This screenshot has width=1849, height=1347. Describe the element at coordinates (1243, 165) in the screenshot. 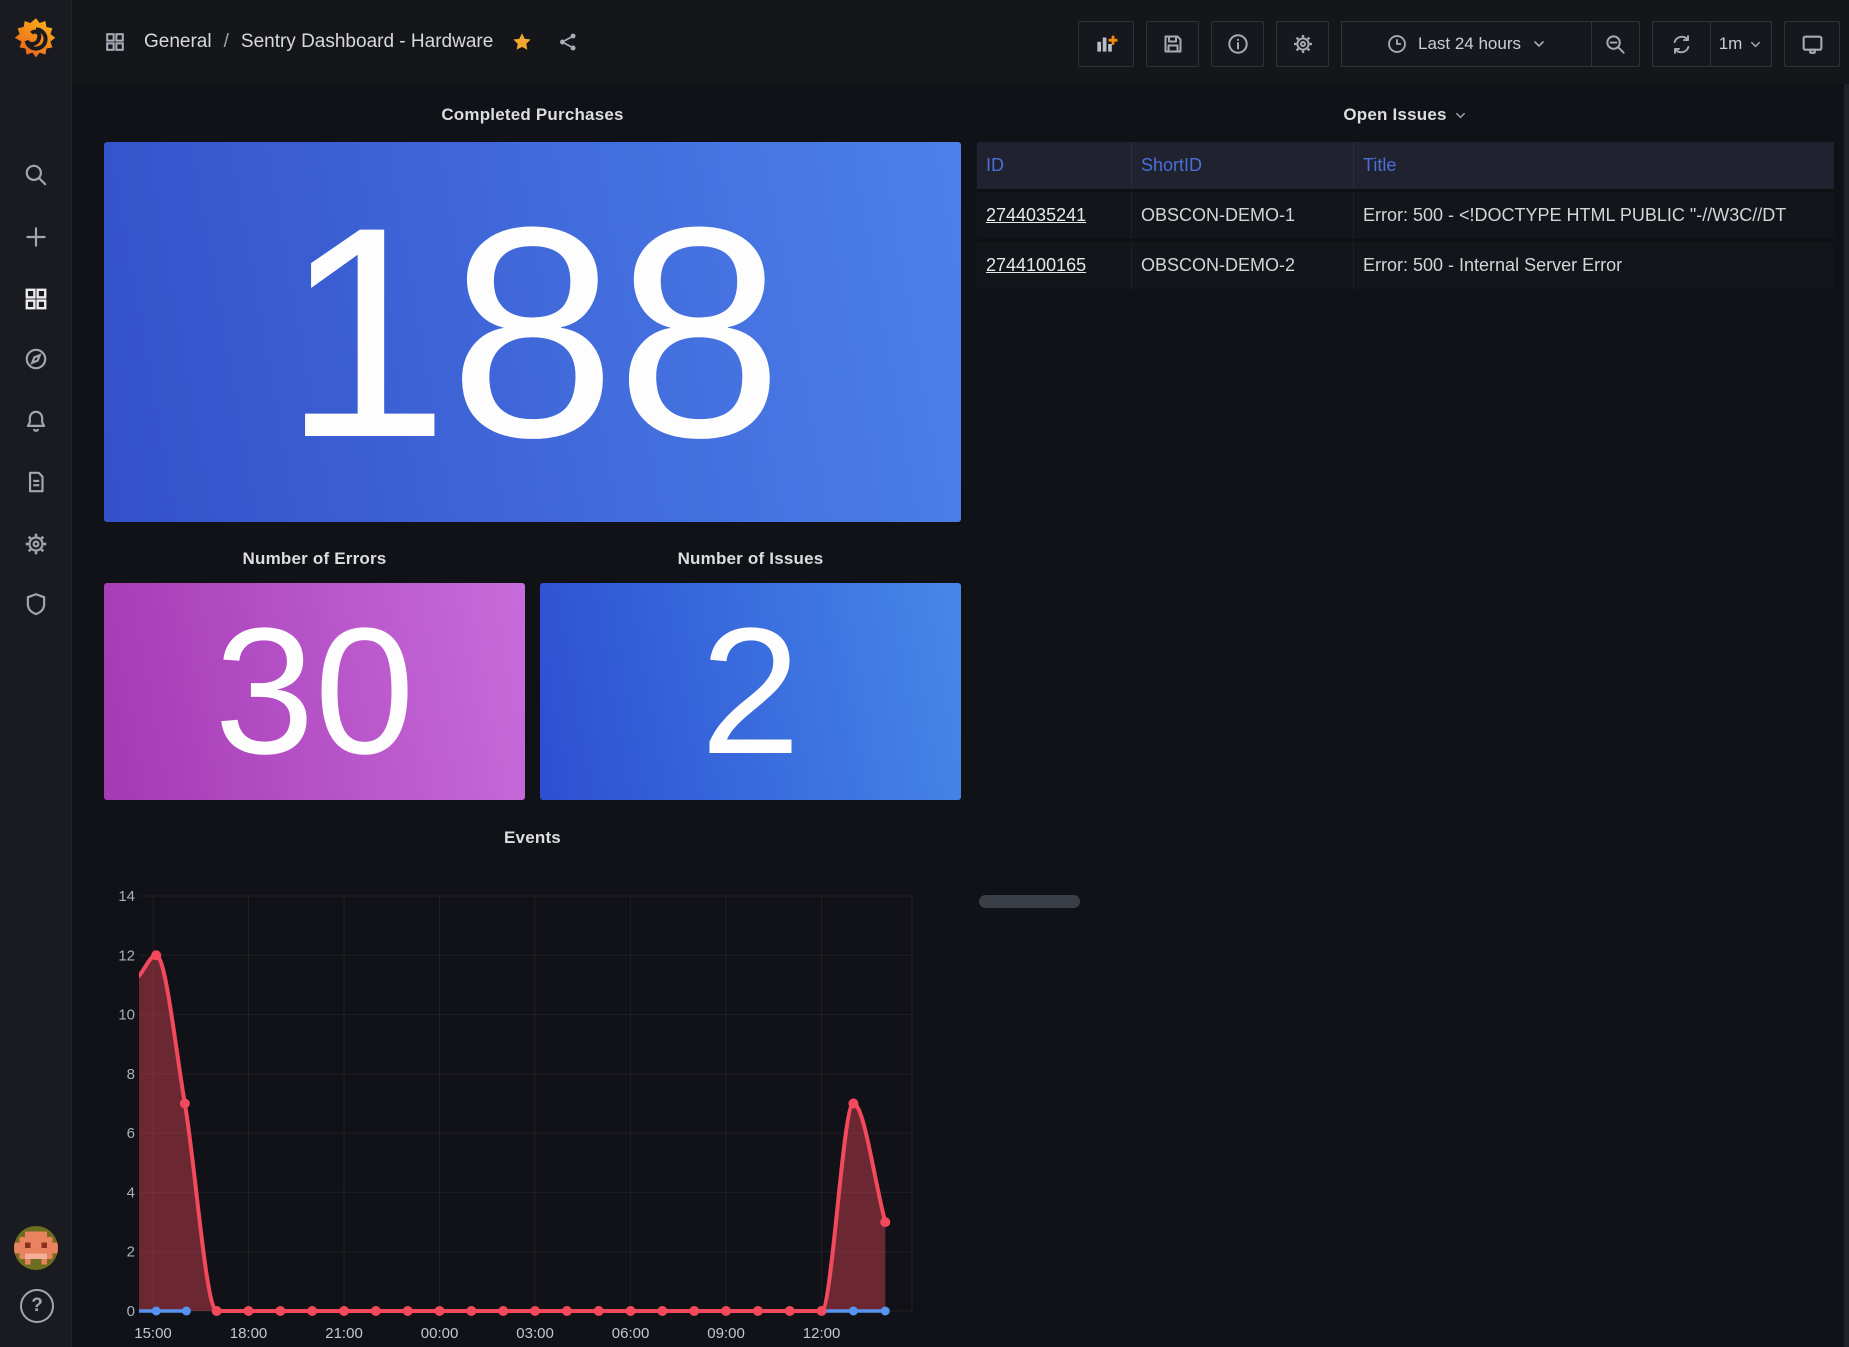

I see `column-header-shortid: ShortID` at that location.